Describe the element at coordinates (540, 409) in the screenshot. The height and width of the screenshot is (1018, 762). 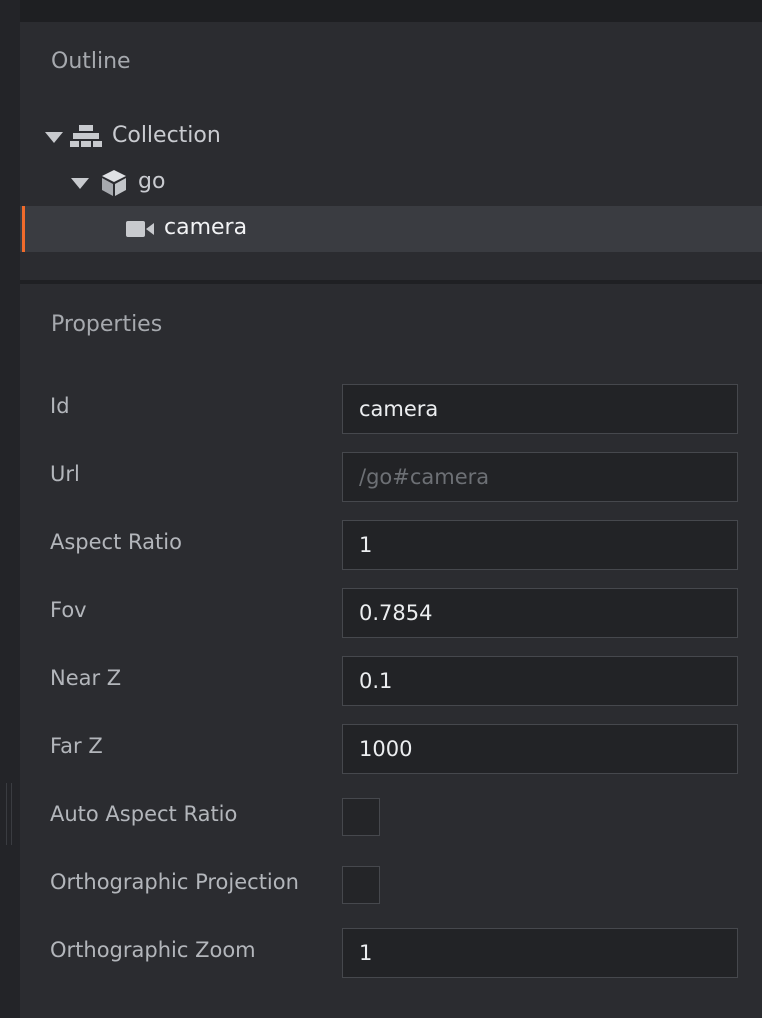
I see `id-field` at that location.